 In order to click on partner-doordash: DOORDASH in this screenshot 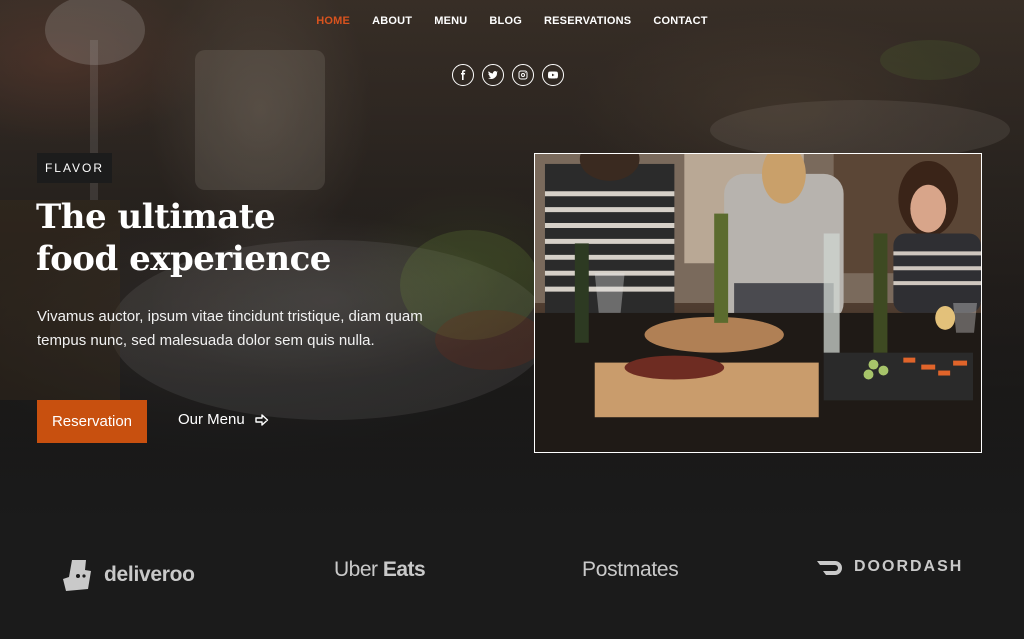, I will do `click(889, 567)`.